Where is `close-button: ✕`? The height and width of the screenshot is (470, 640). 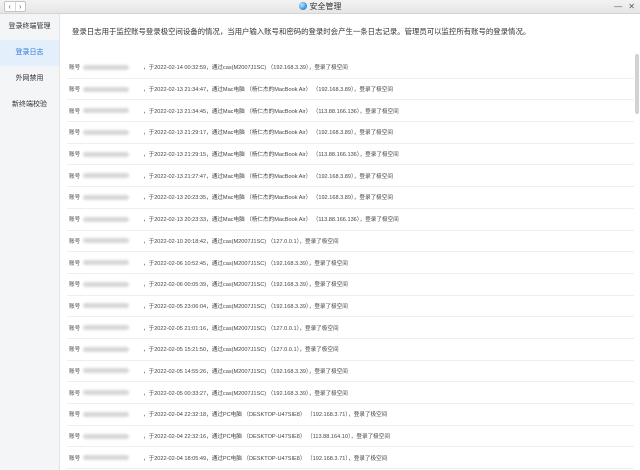 close-button: ✕ is located at coordinates (631, 7).